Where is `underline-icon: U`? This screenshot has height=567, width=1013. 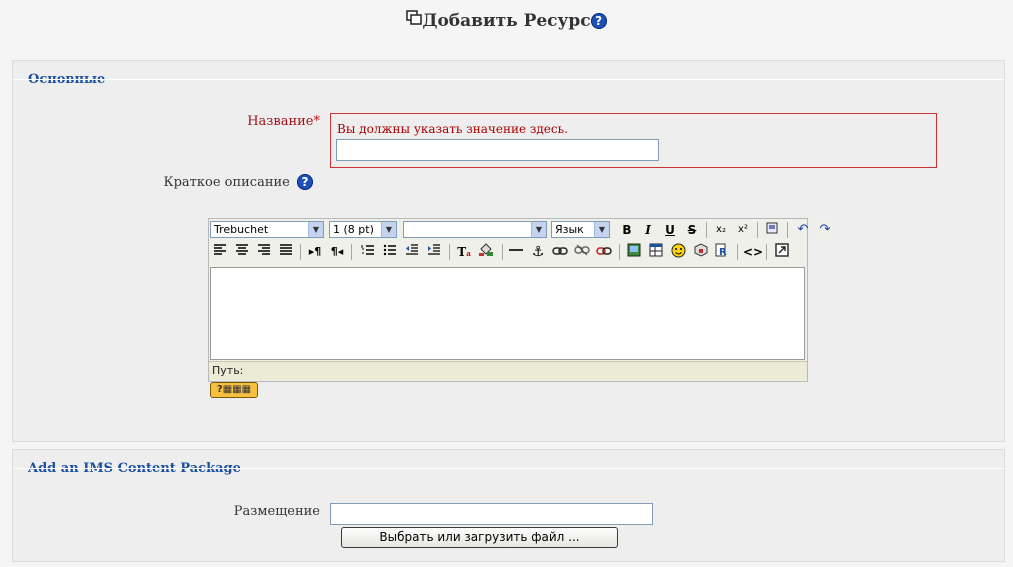
underline-icon: U is located at coordinates (670, 230).